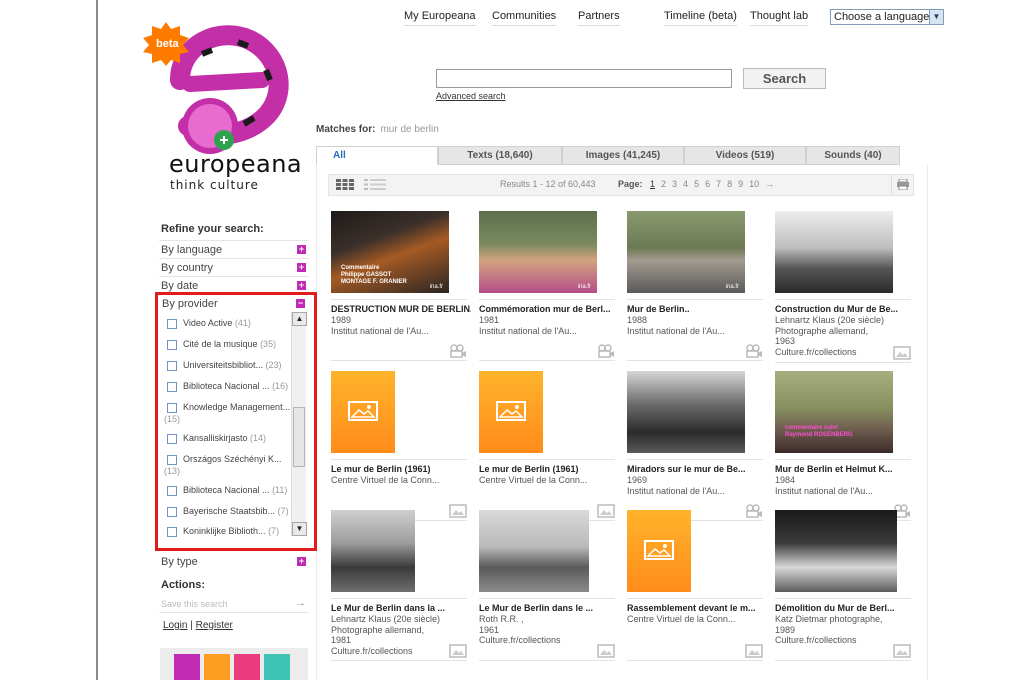  I want to click on search-button: Search, so click(784, 78).